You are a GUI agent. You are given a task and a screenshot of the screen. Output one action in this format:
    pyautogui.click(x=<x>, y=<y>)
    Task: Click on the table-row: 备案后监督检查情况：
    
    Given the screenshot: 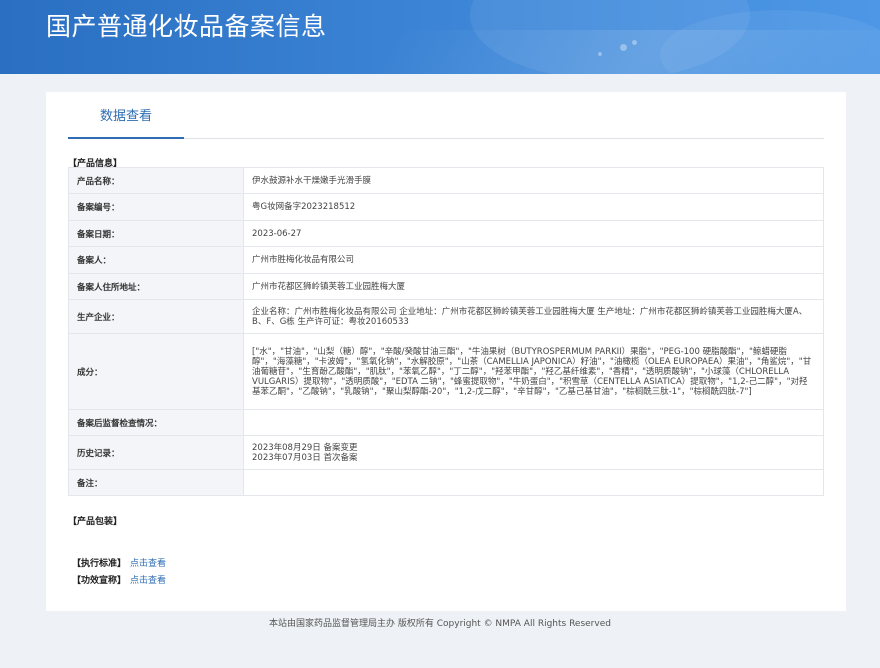 What is the action you would take?
    pyautogui.click(x=446, y=422)
    